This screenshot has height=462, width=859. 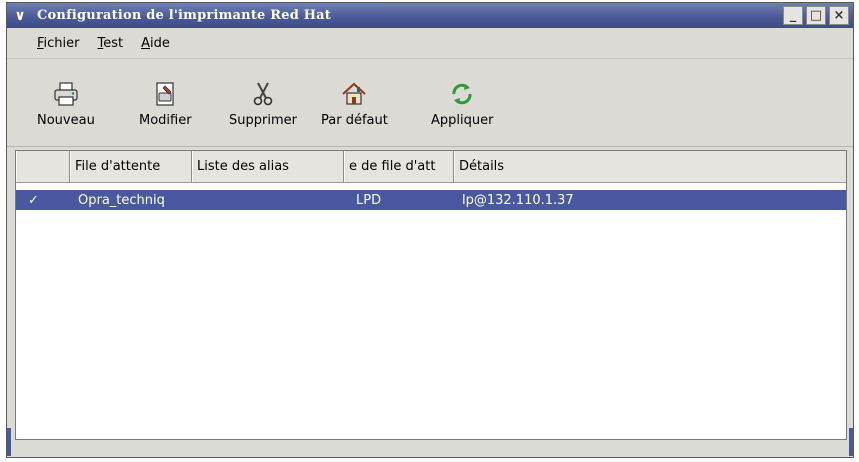 I want to click on apply-button: Appliquer, so click(x=462, y=103).